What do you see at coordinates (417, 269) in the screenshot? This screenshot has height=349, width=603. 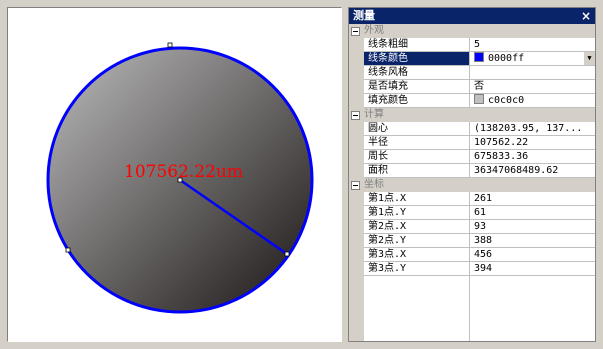 I see `property-name: 第3点.Y` at bounding box center [417, 269].